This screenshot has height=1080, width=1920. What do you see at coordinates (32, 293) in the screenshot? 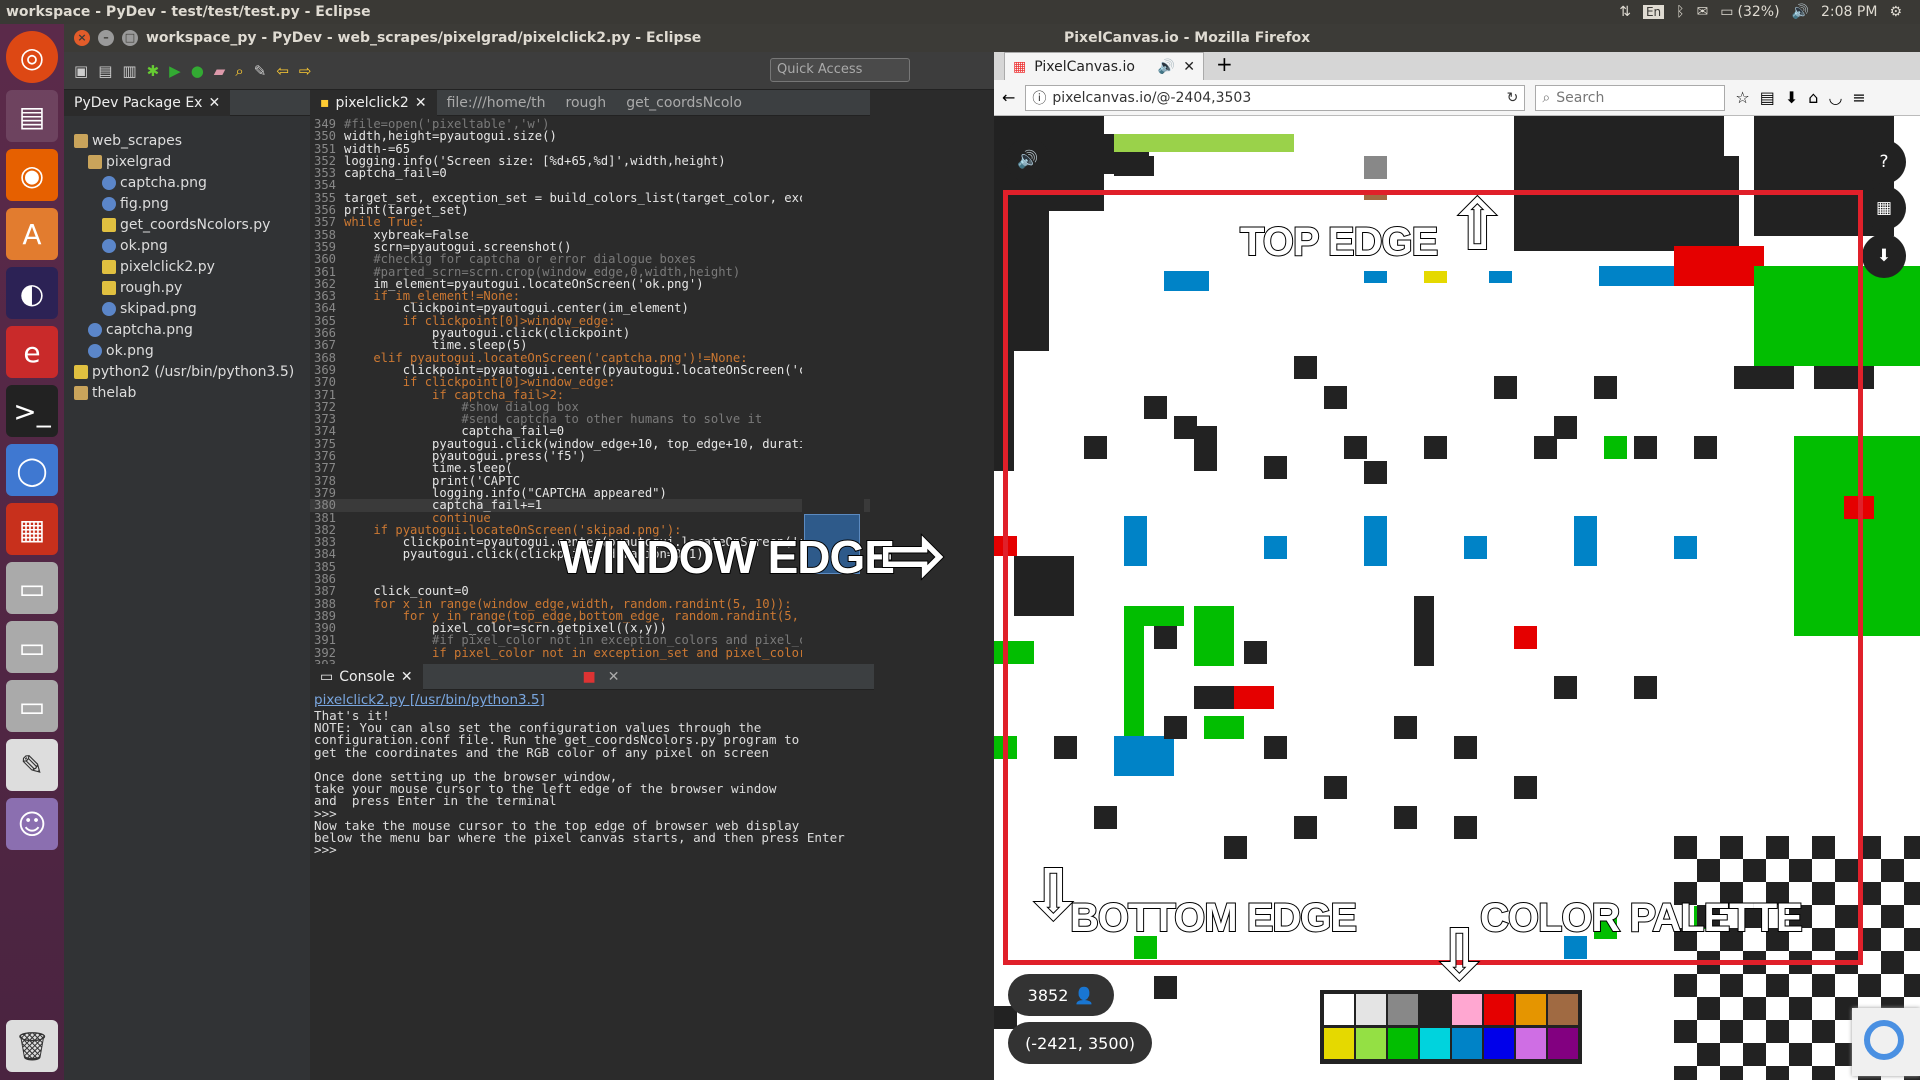
I see `eclipse-icon: ◐` at bounding box center [32, 293].